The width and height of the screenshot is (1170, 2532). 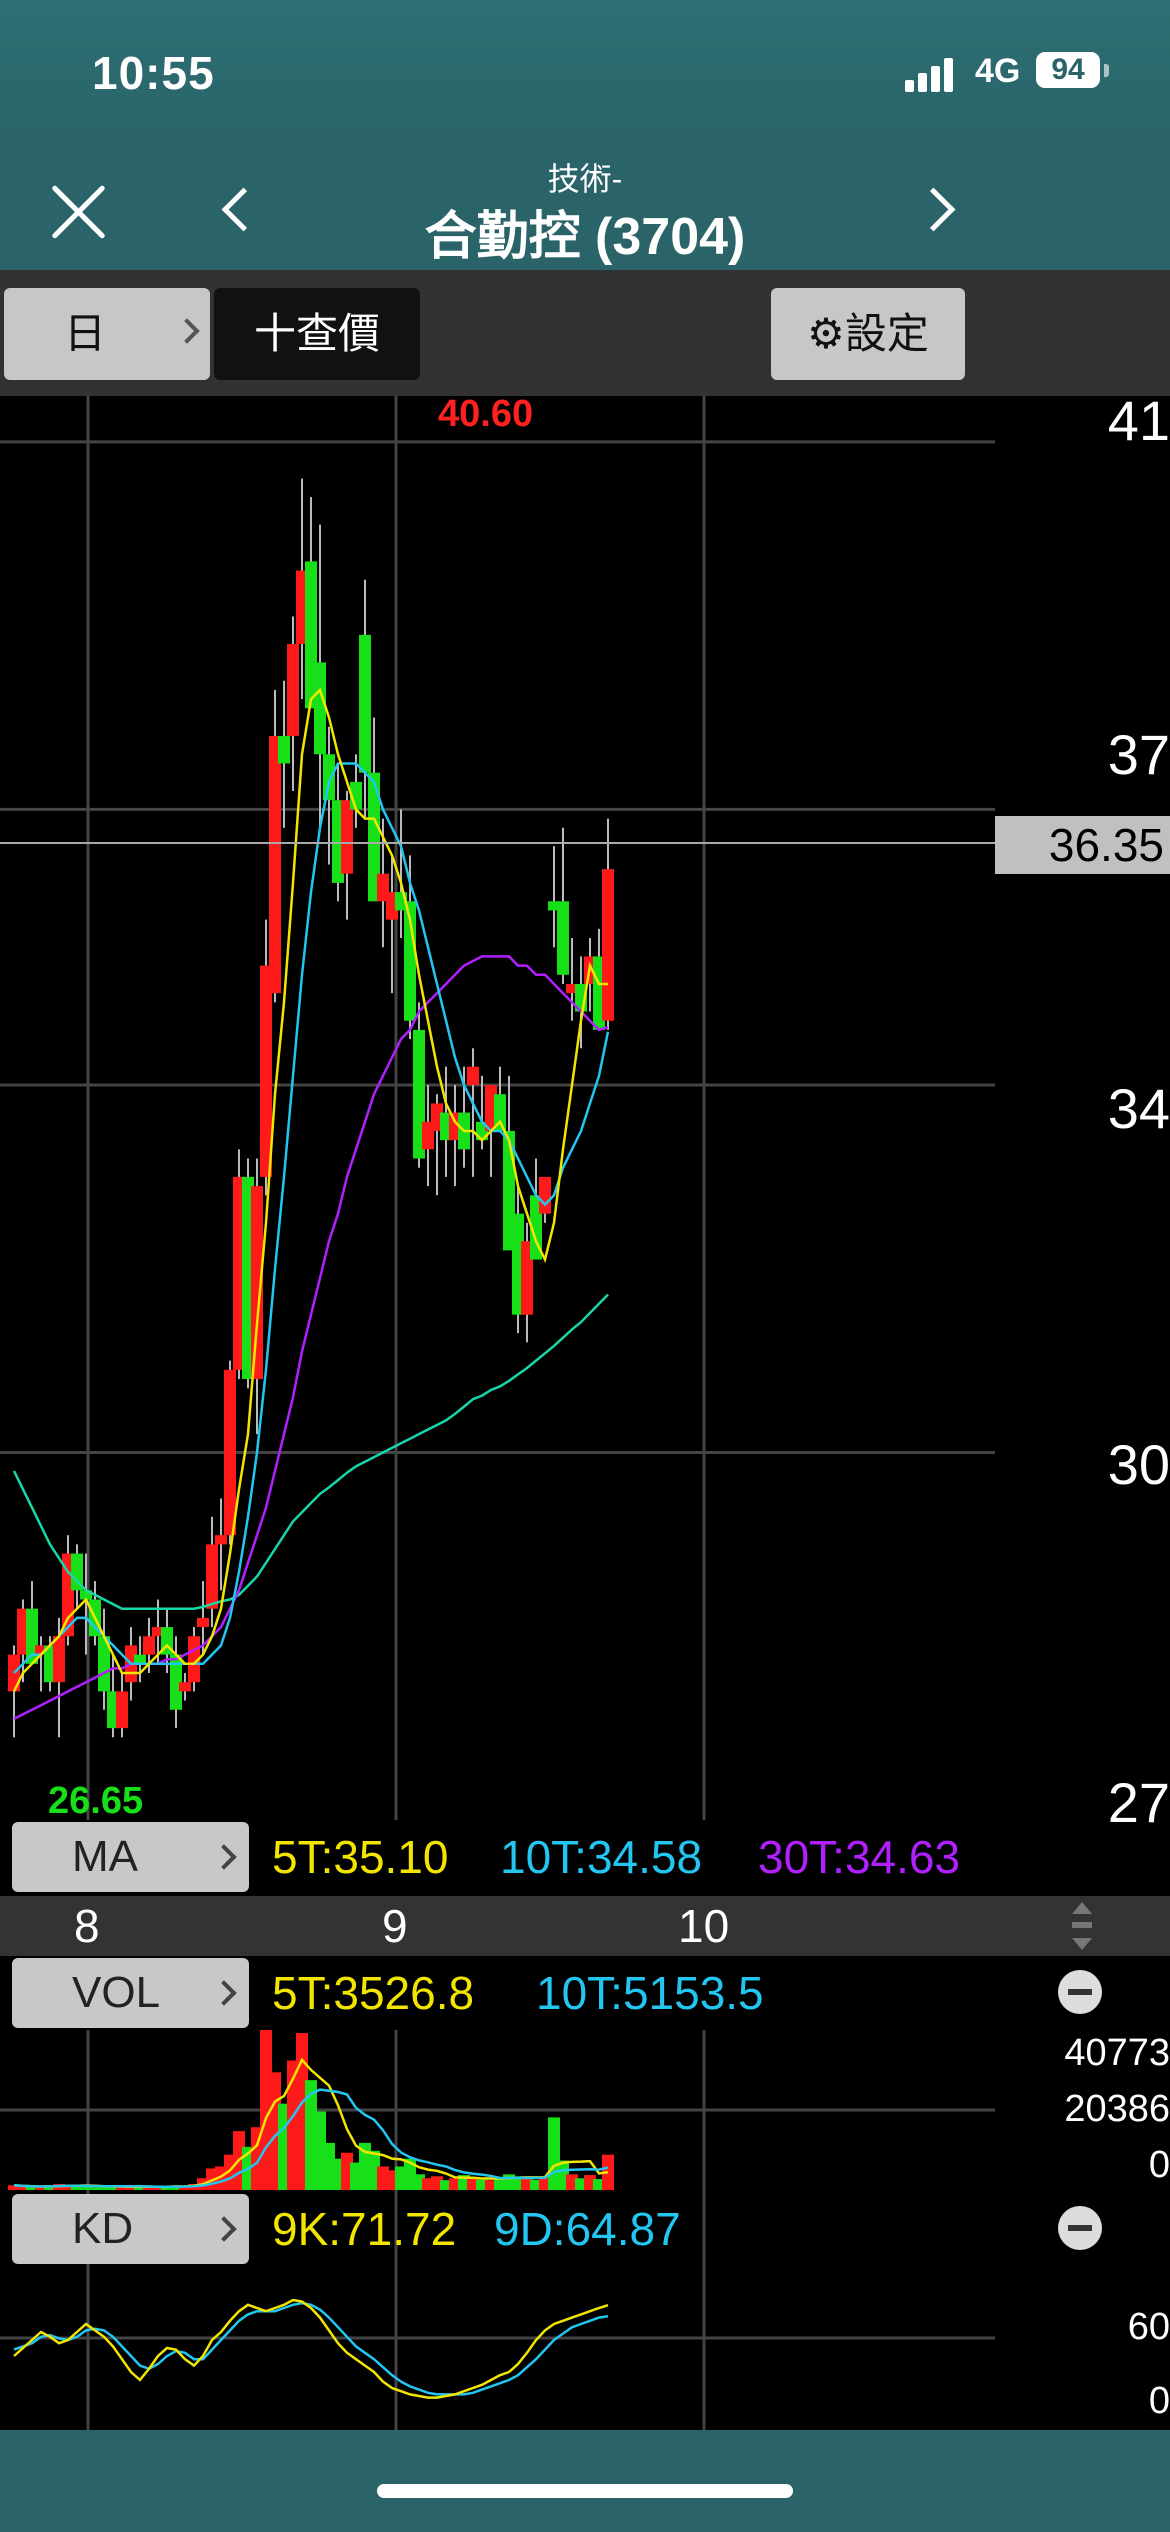 I want to click on nav-bar: 技術- 合勤控 (3704), so click(x=585, y=205).